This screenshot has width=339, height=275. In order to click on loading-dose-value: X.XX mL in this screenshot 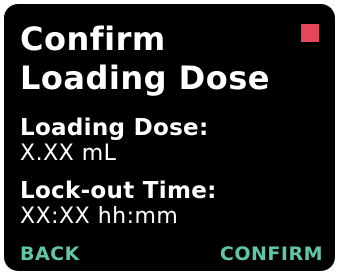, I will do `click(68, 153)`.